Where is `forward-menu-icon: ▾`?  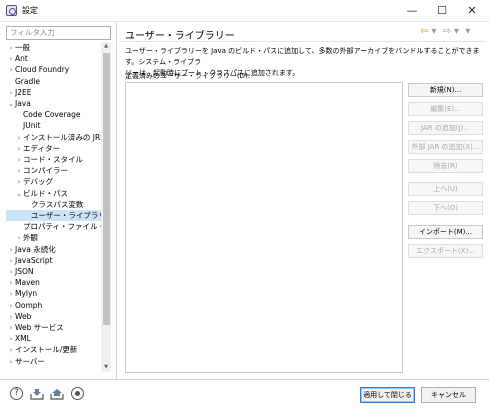 forward-menu-icon: ▾ is located at coordinates (456, 31).